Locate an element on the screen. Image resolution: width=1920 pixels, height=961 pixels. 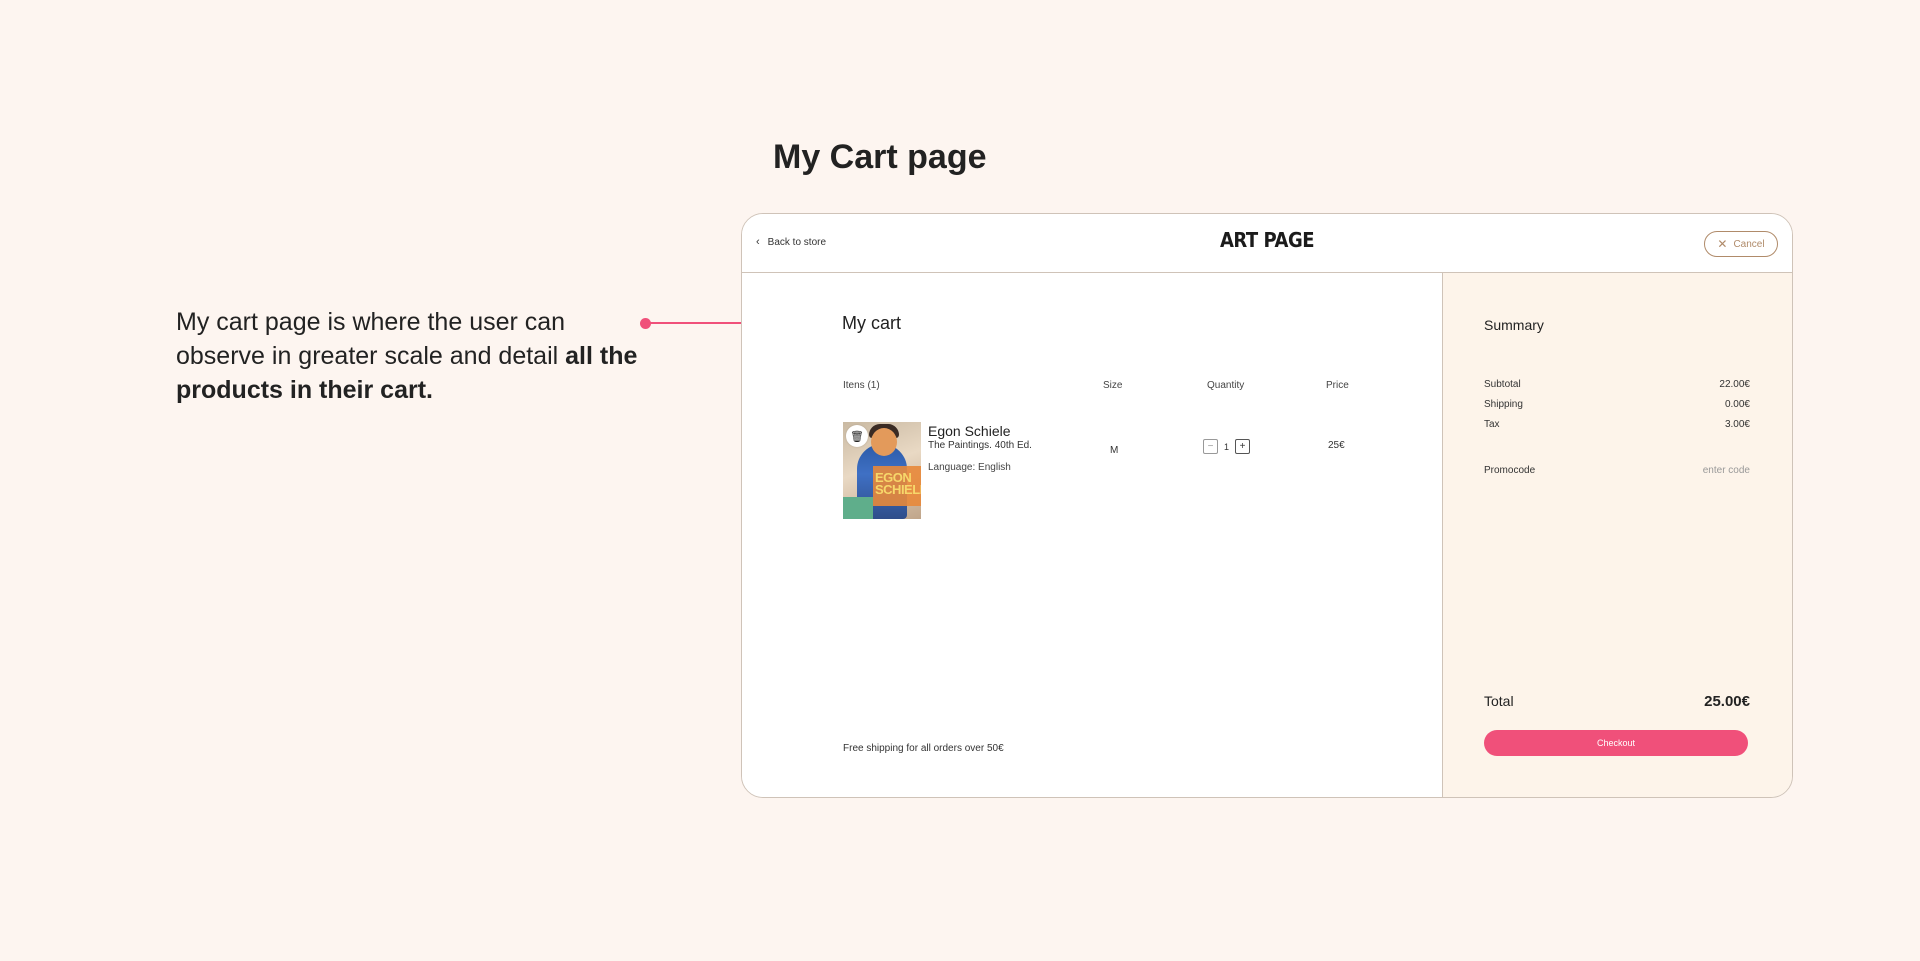
tax-label: Tax is located at coordinates (1492, 424).